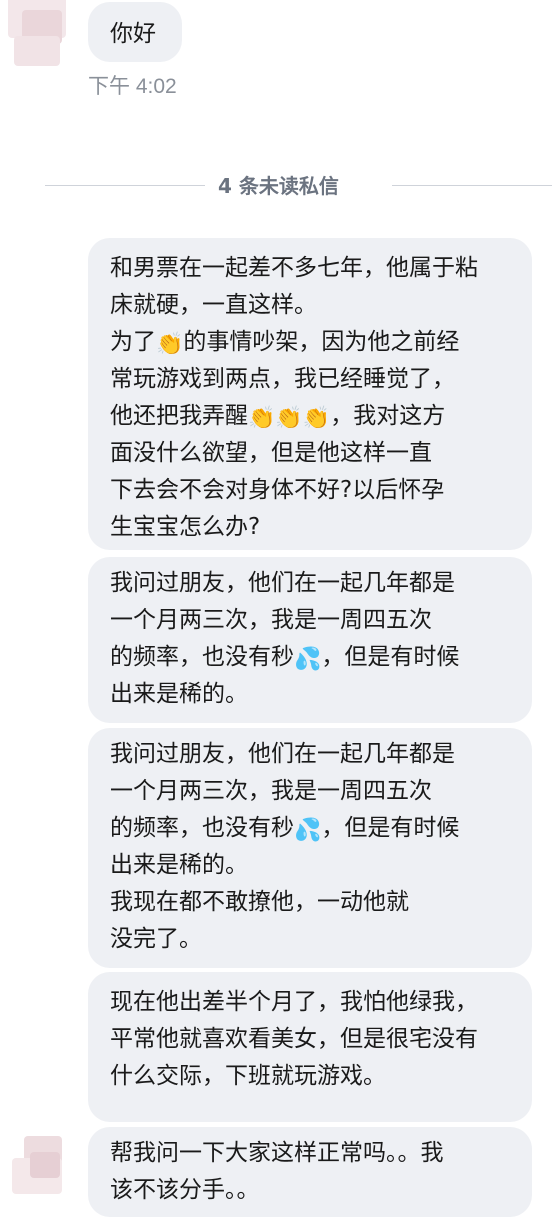  I want to click on unread-divider: 4 条未读私信, so click(278, 186).